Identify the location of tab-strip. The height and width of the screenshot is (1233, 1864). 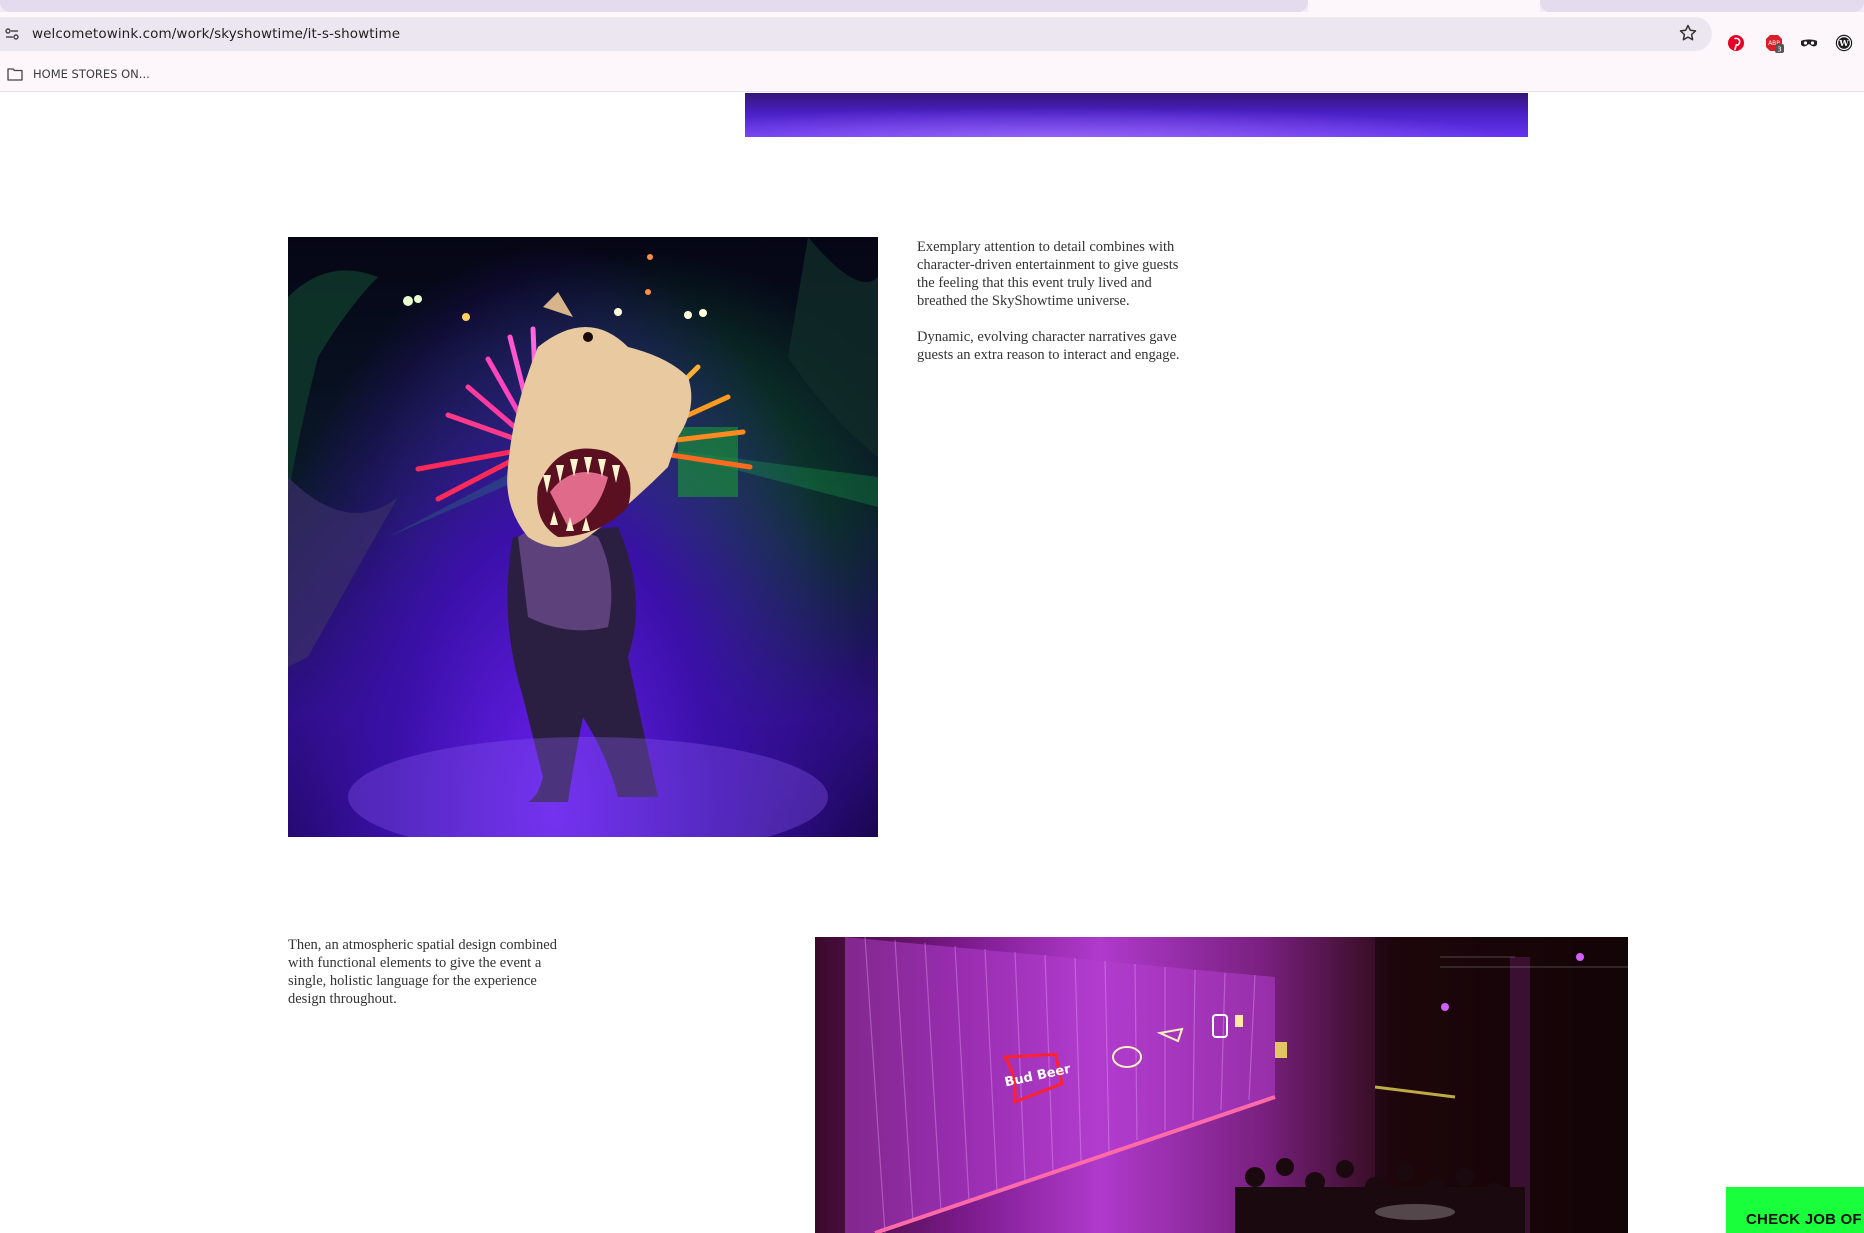
(932, 6).